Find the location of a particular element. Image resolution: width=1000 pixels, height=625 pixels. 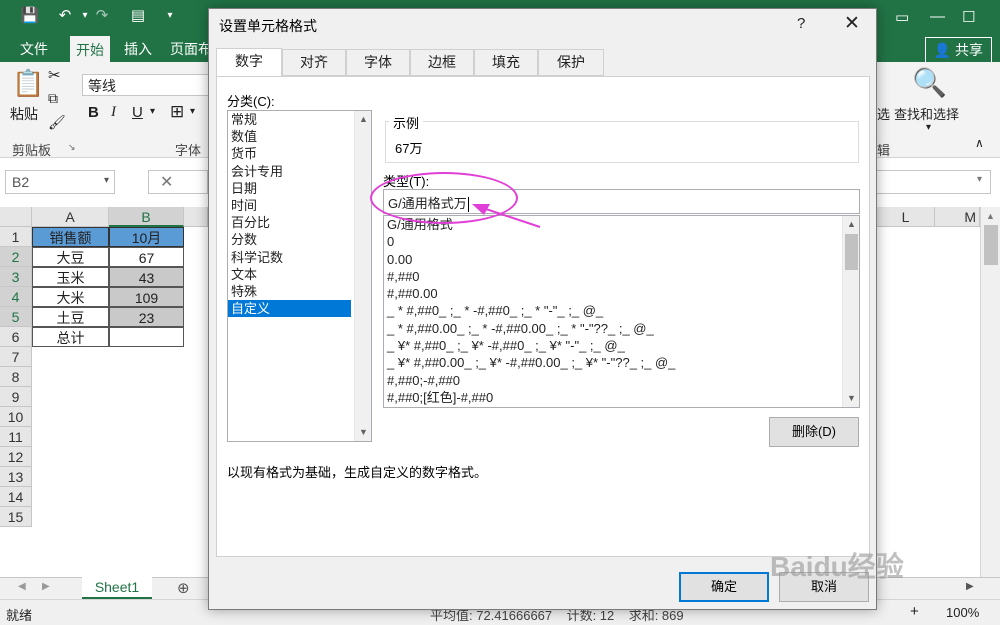

cut-icon: ✂ is located at coordinates (54, 75).